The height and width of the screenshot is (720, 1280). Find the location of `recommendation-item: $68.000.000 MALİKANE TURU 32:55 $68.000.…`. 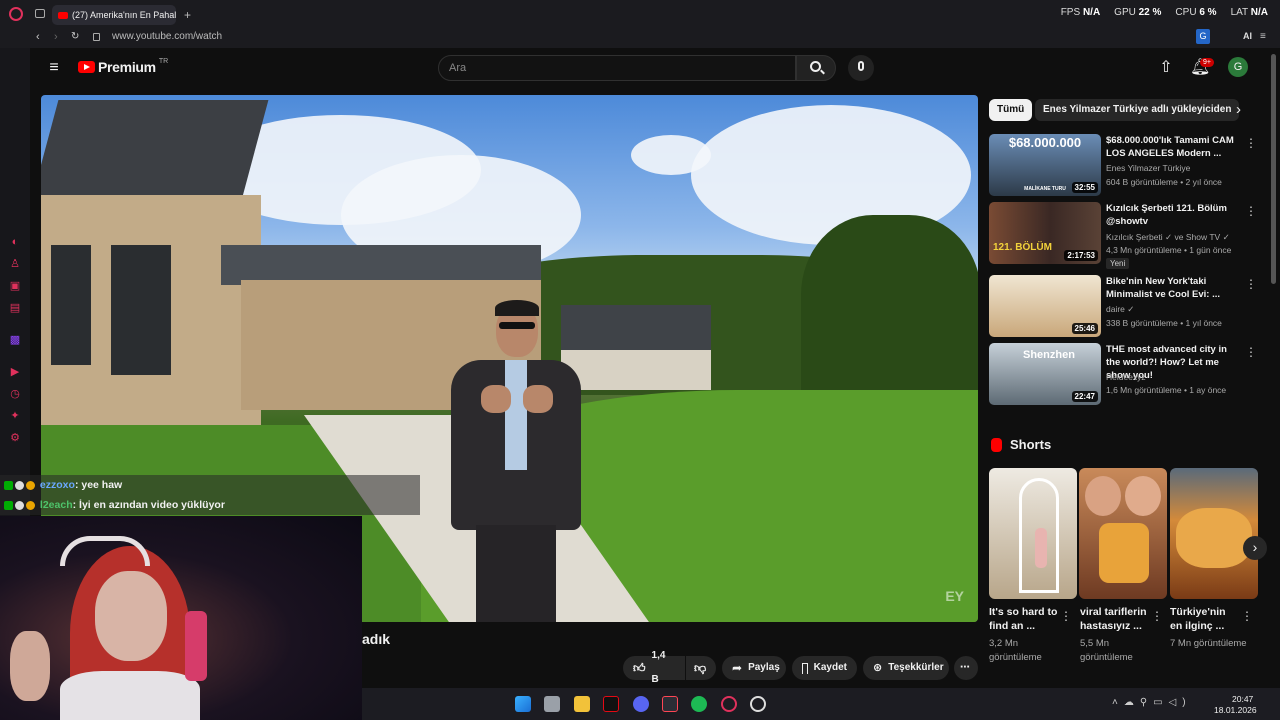

recommendation-item: $68.000.000 MALİKANE TURU 32:55 $68.000.… is located at coordinates (1124, 165).